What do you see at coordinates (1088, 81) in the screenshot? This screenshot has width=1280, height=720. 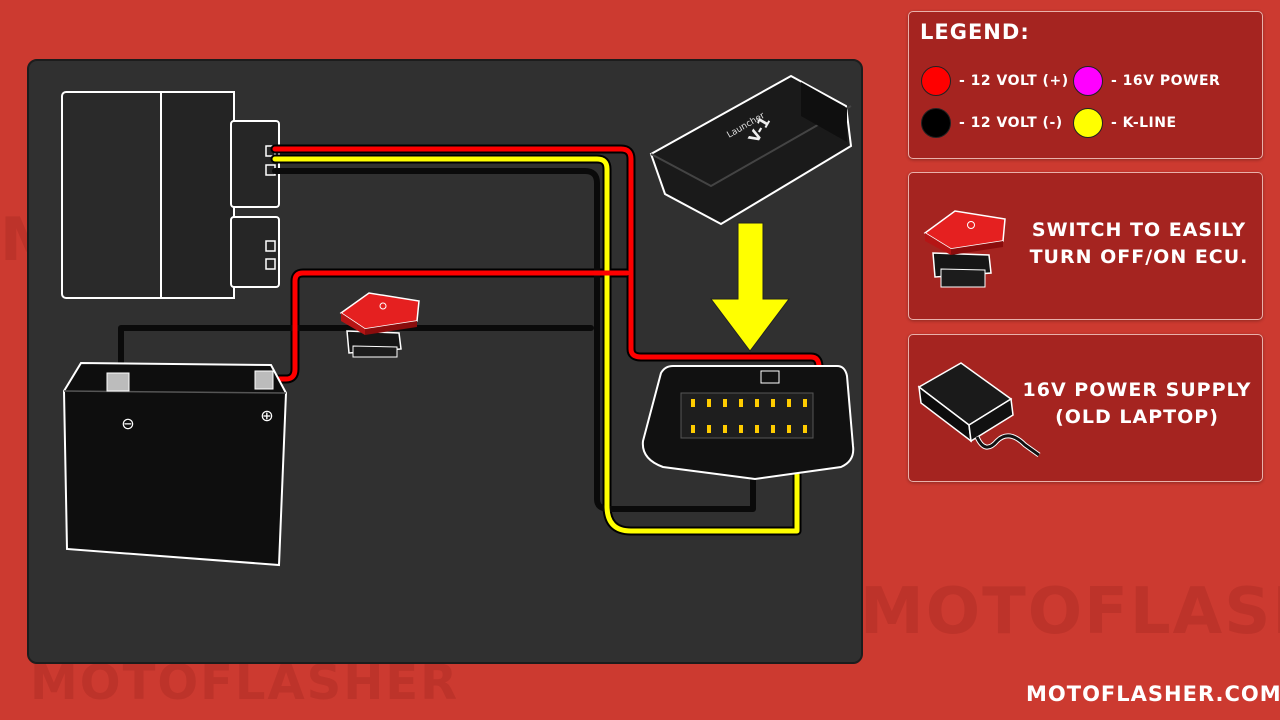 I see `magenta-swatch-icon` at bounding box center [1088, 81].